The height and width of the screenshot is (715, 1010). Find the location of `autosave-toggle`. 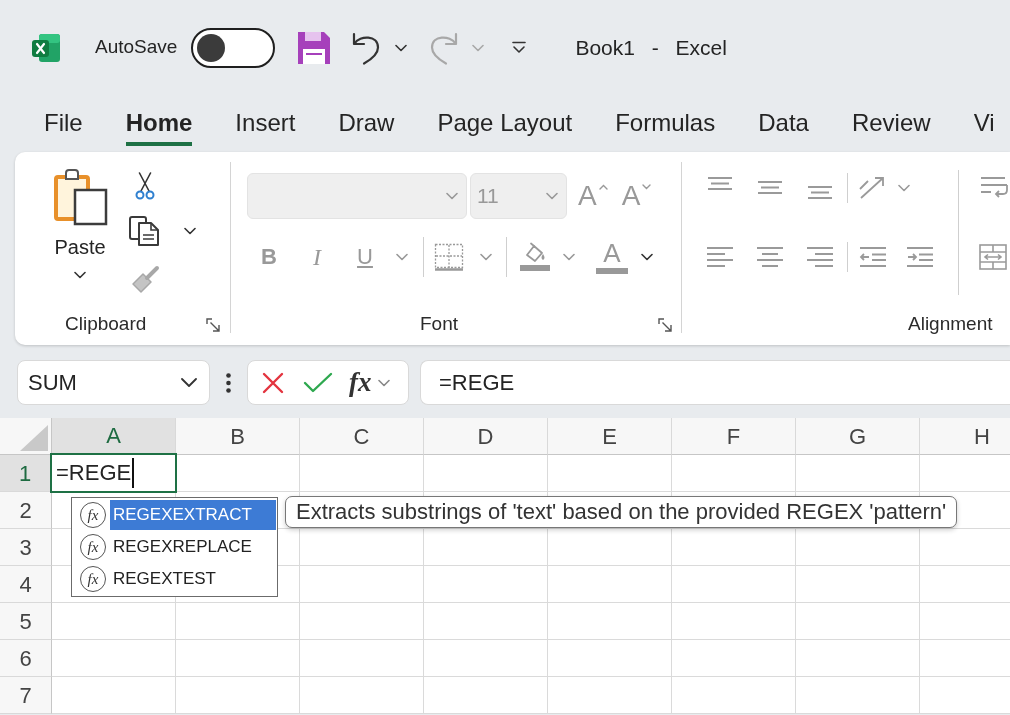

autosave-toggle is located at coordinates (233, 47).